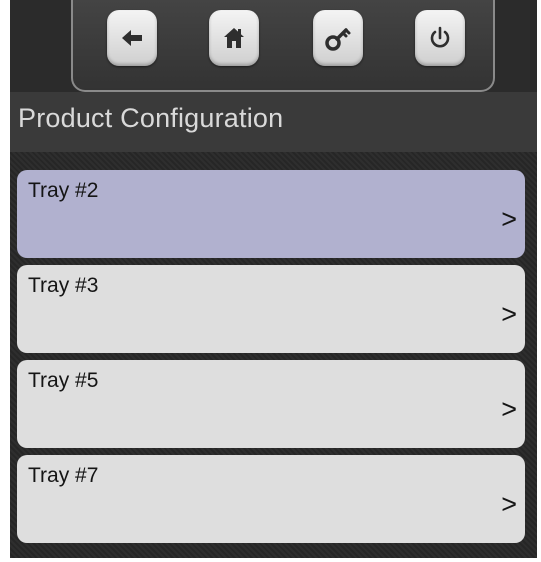 The width and height of the screenshot is (541, 562). I want to click on tray-row-3: Tray #3 >, so click(271, 309).